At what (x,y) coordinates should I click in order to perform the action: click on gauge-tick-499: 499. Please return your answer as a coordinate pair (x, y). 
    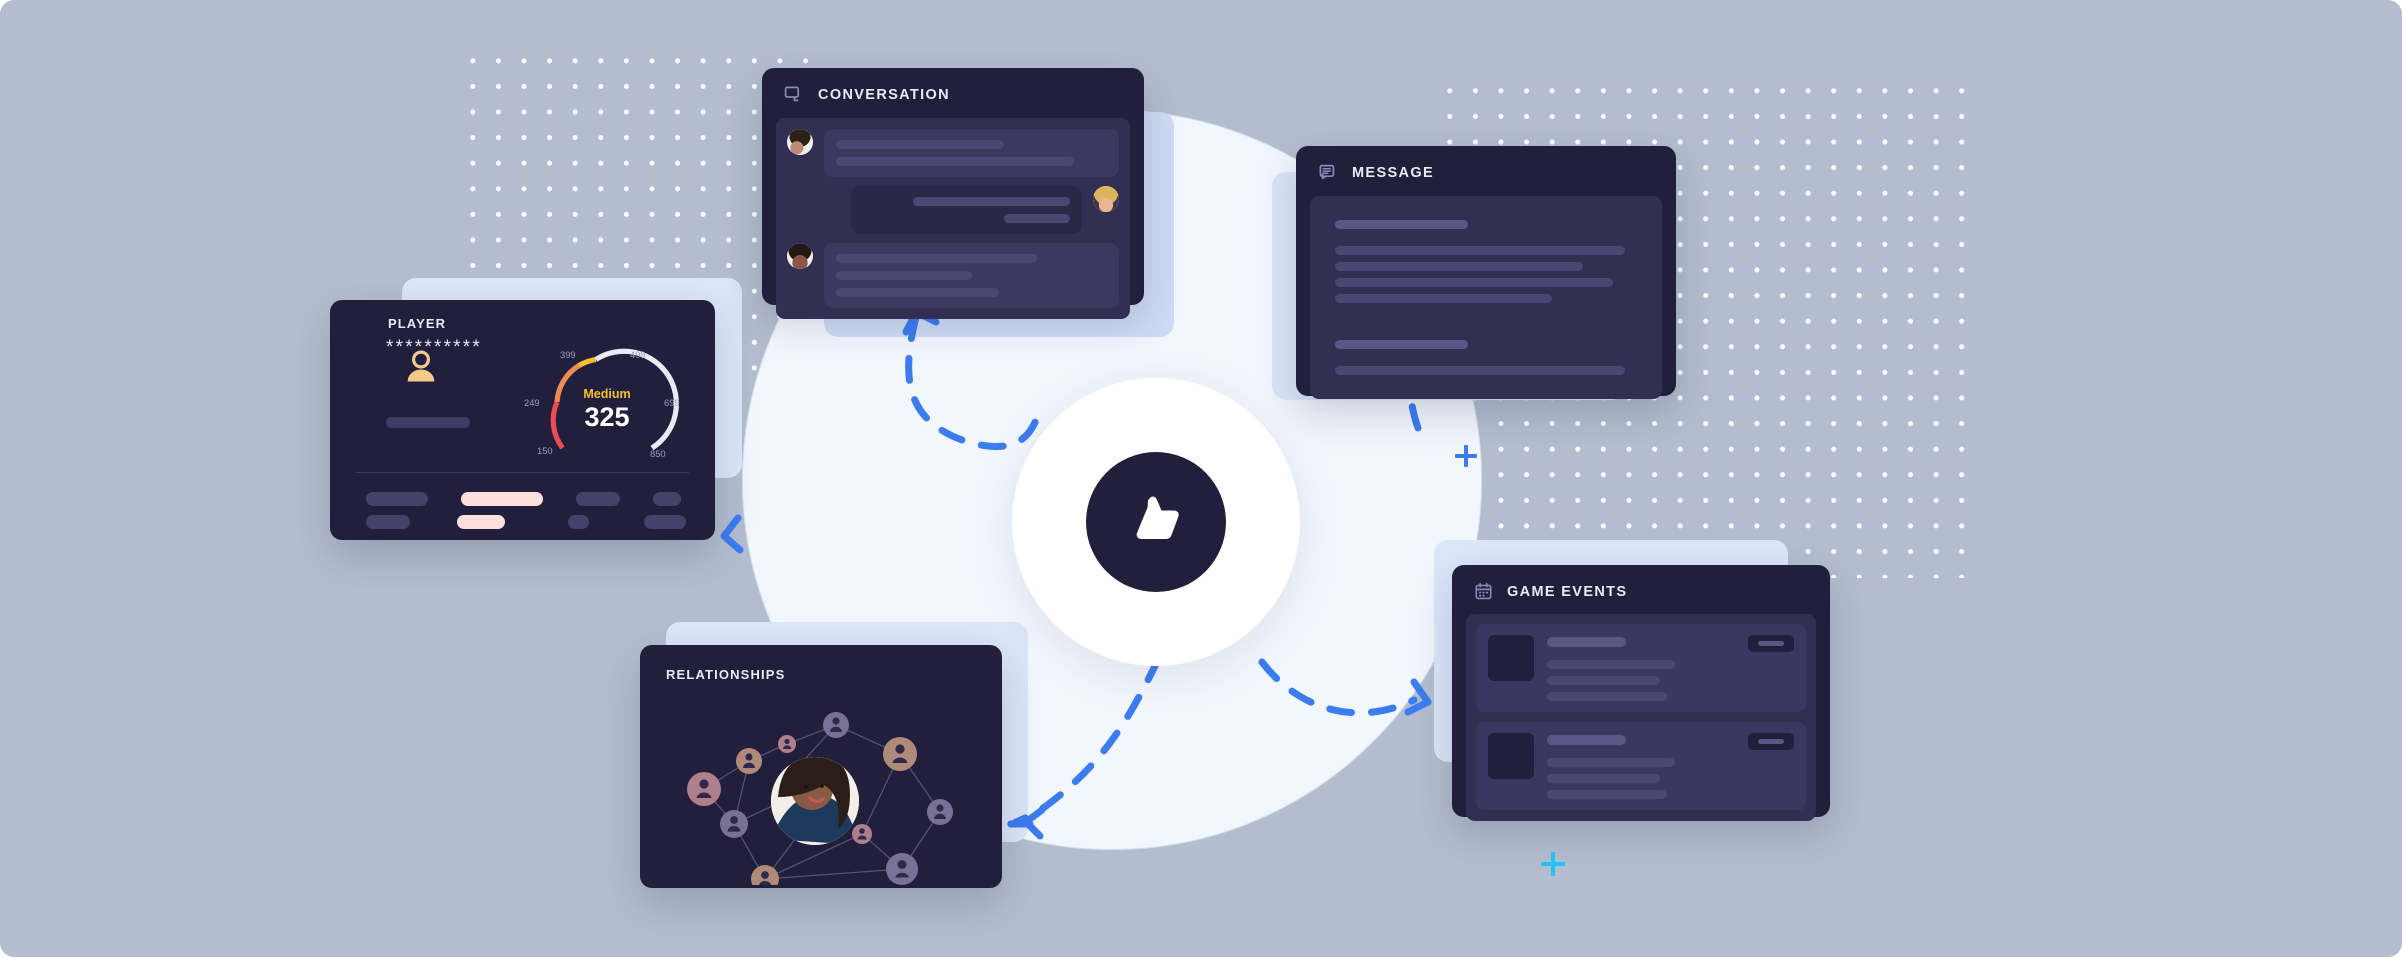
    Looking at the image, I should click on (638, 354).